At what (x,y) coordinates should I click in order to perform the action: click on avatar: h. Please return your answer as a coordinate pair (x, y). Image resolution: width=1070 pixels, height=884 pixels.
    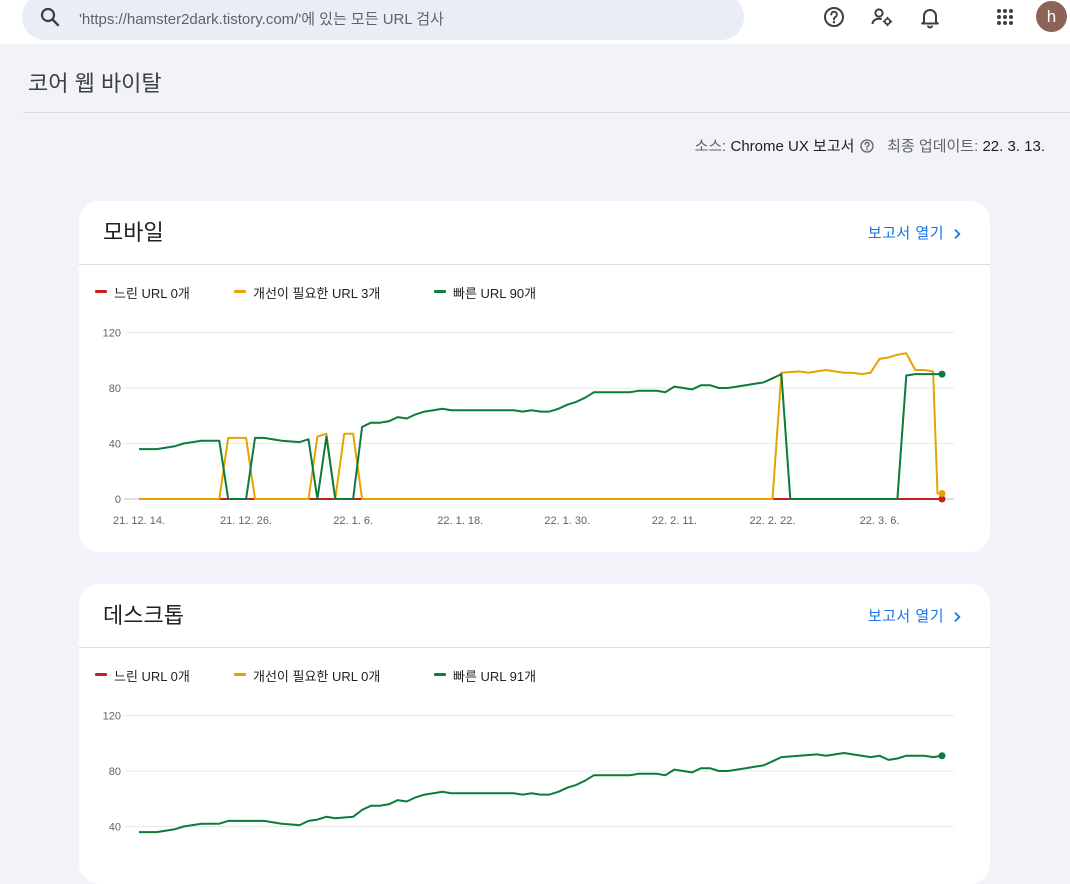
    Looking at the image, I should click on (1051, 16).